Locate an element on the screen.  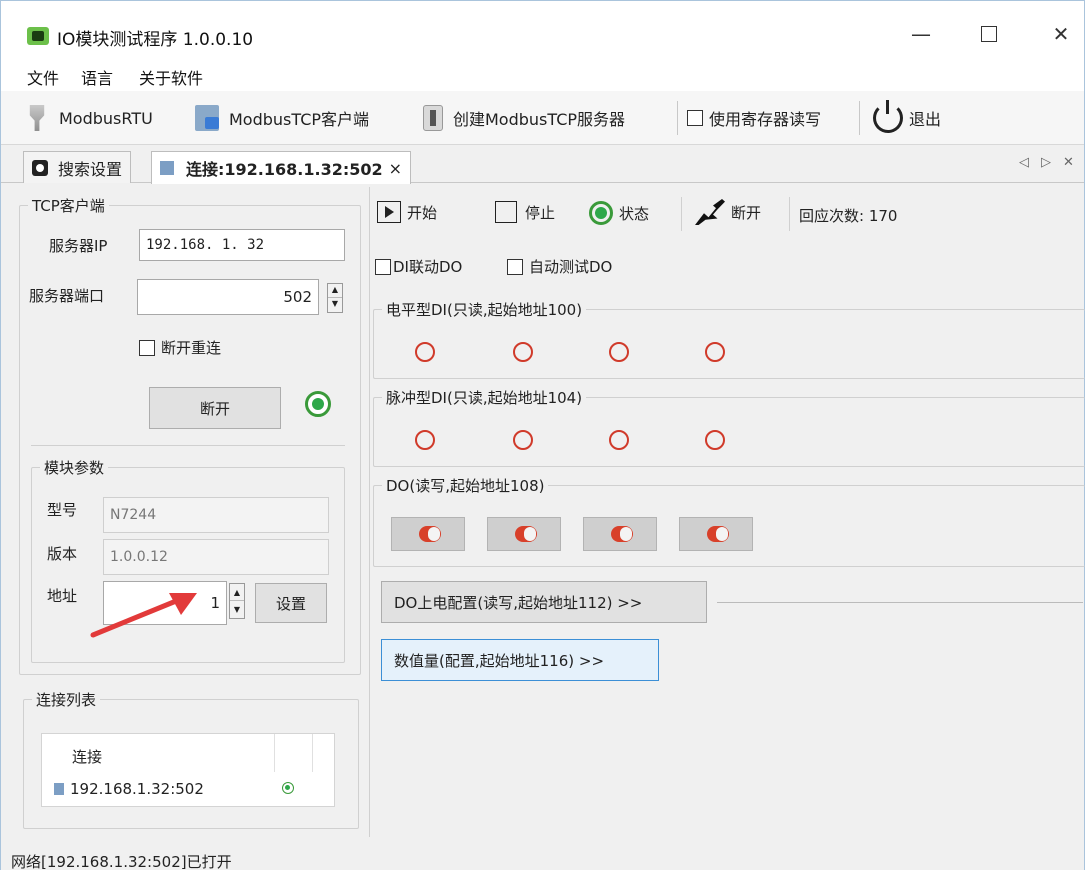
tab-strip-close-icon: ✕ is located at coordinates (1068, 162).